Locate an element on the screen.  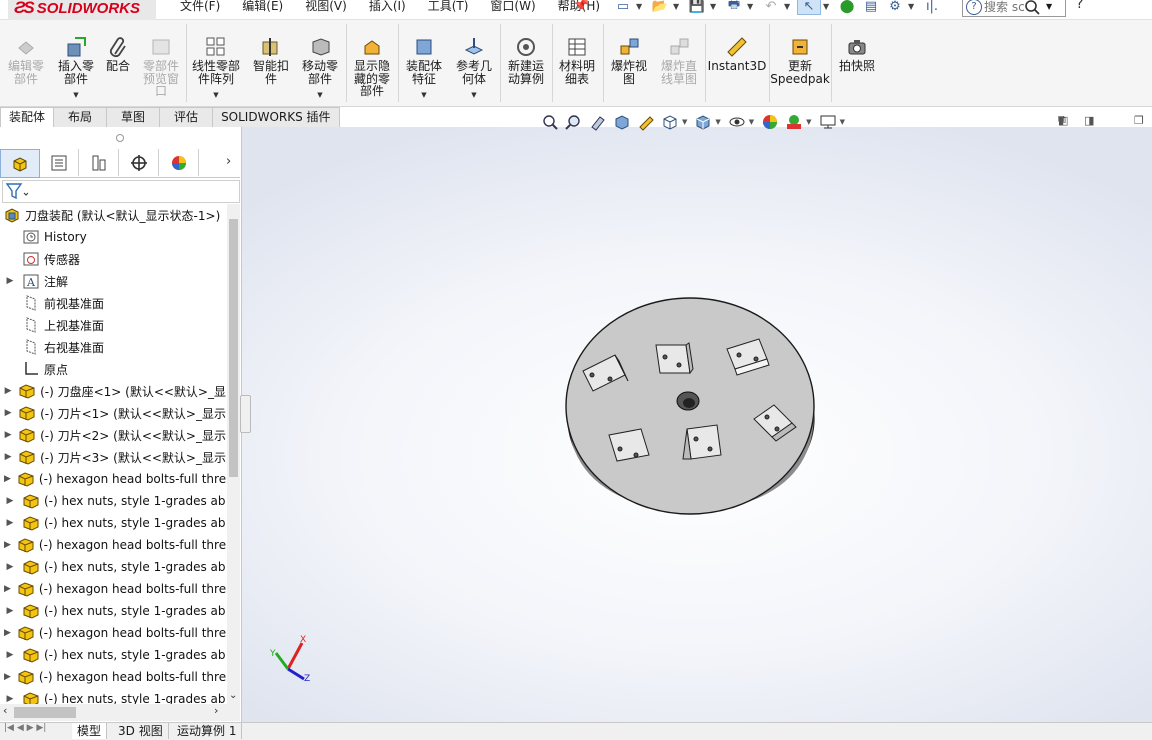
reference-geometry-button: 参考几 何体 ▼ is located at coordinates (474, 62).